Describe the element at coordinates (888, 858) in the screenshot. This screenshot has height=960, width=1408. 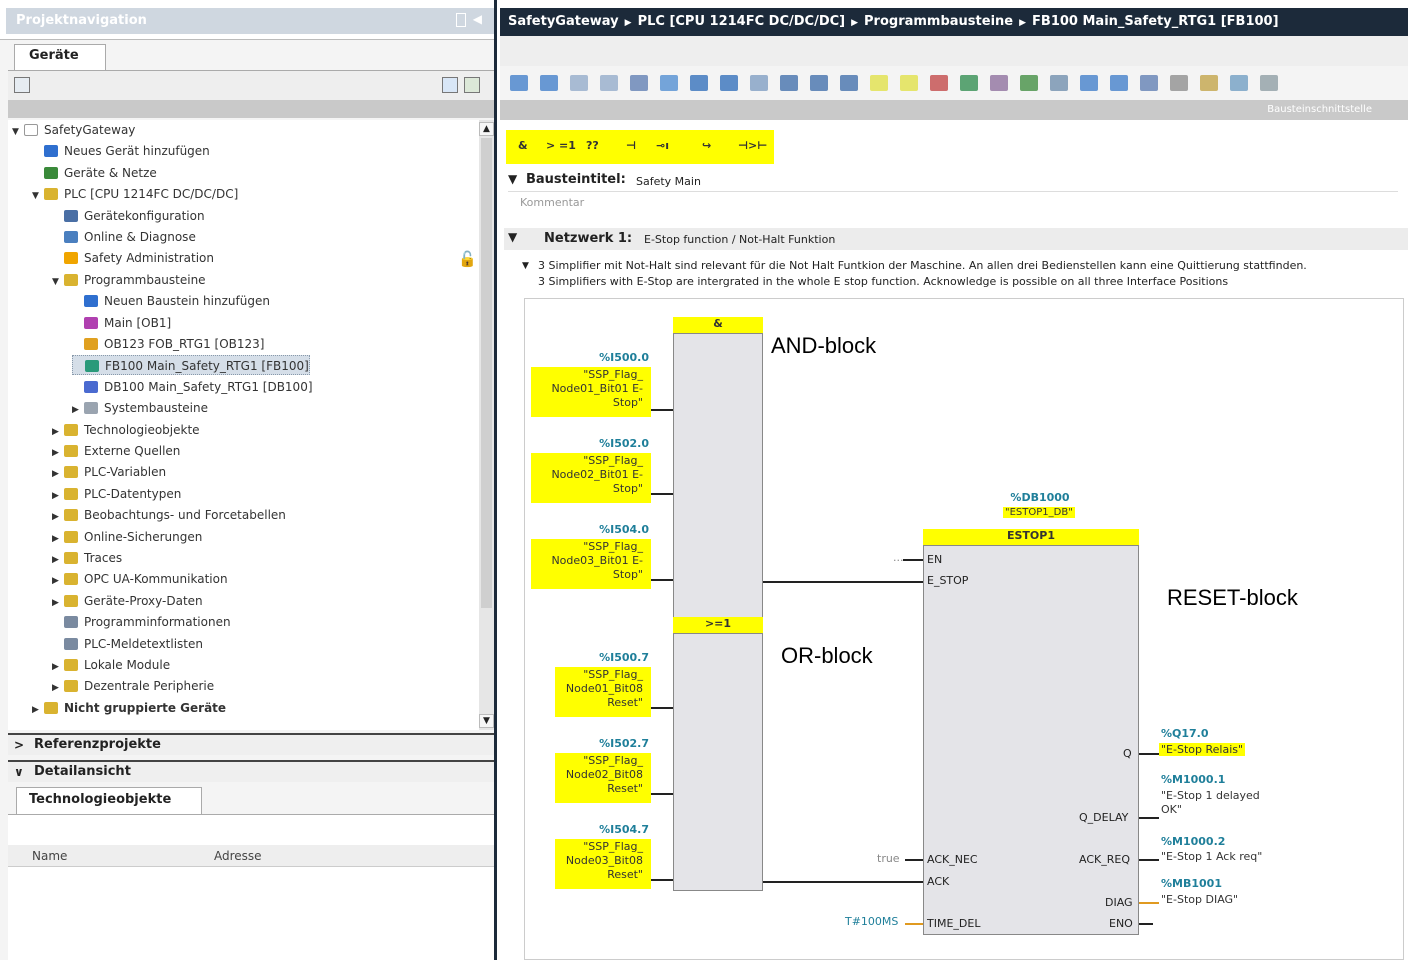
I see `ack-nec-value: true` at that location.